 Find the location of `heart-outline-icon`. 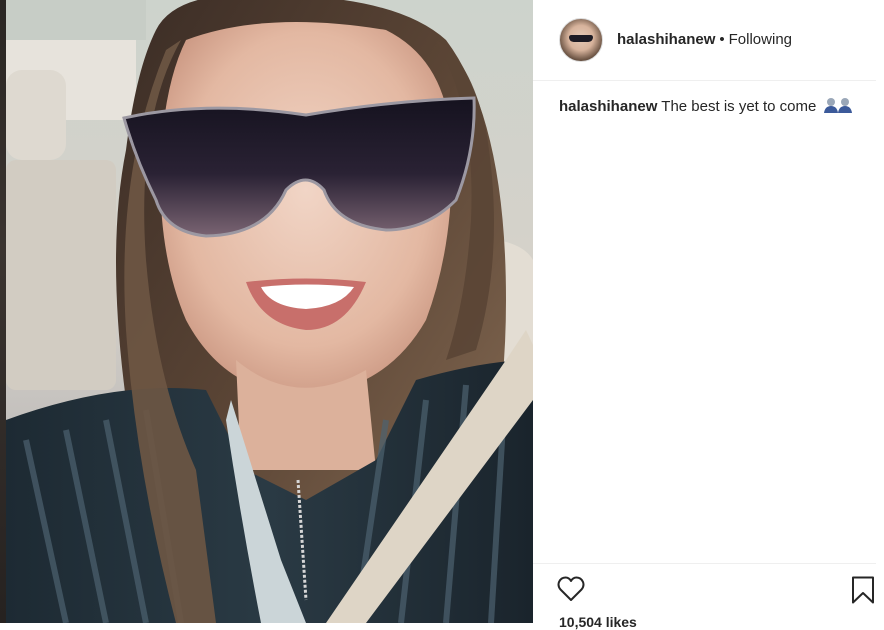

heart-outline-icon is located at coordinates (571, 589).